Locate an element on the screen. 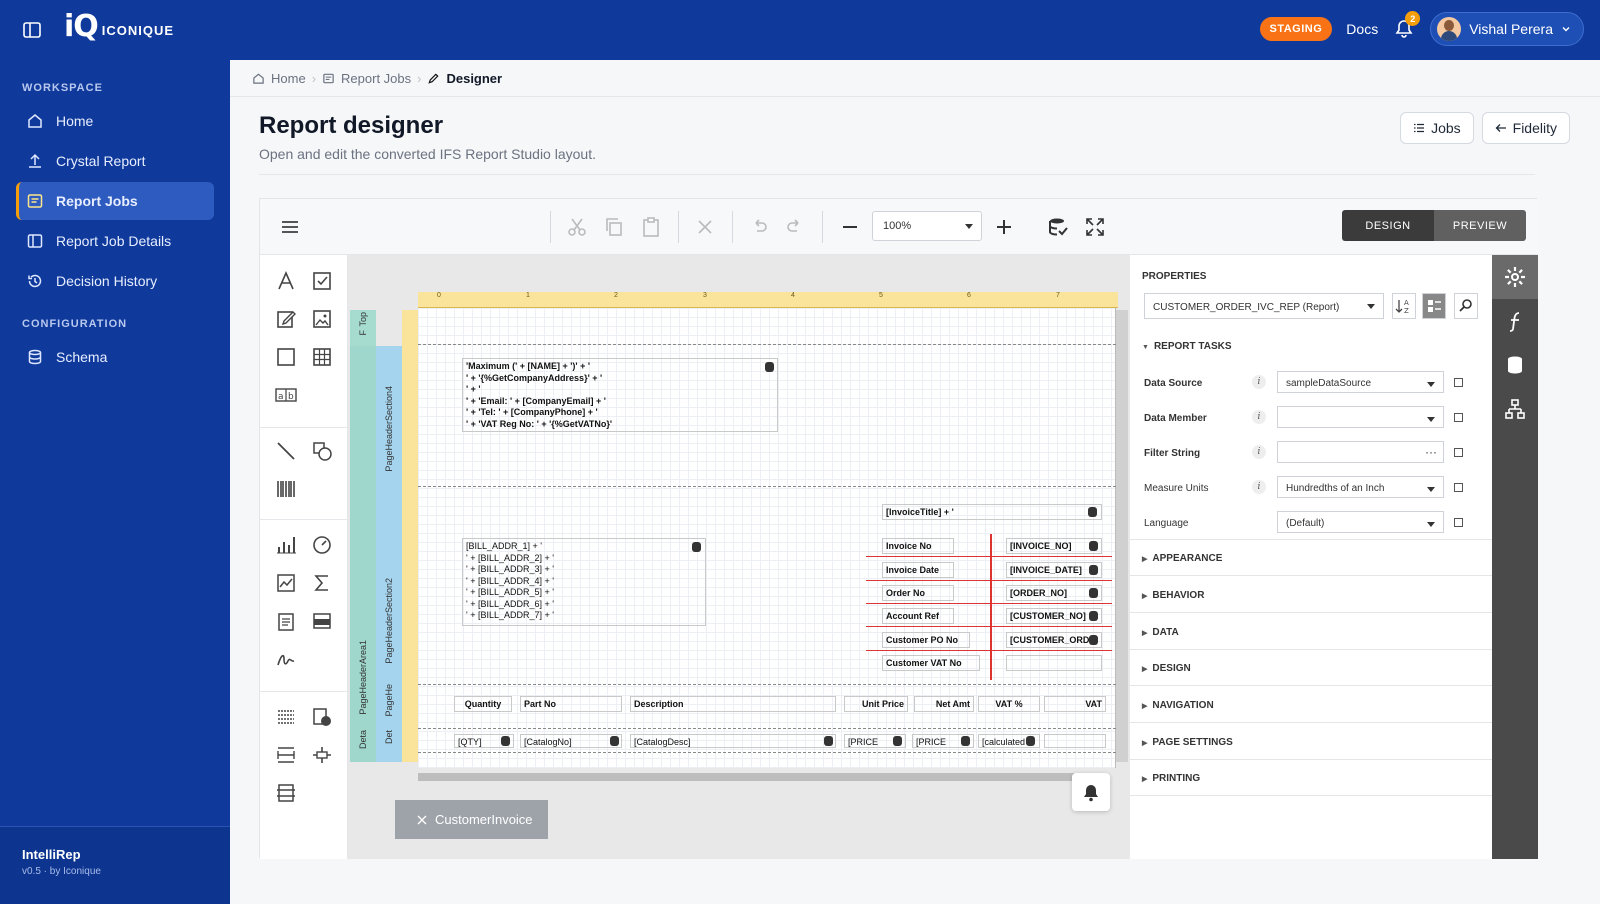  gear-icon is located at coordinates (1515, 277).